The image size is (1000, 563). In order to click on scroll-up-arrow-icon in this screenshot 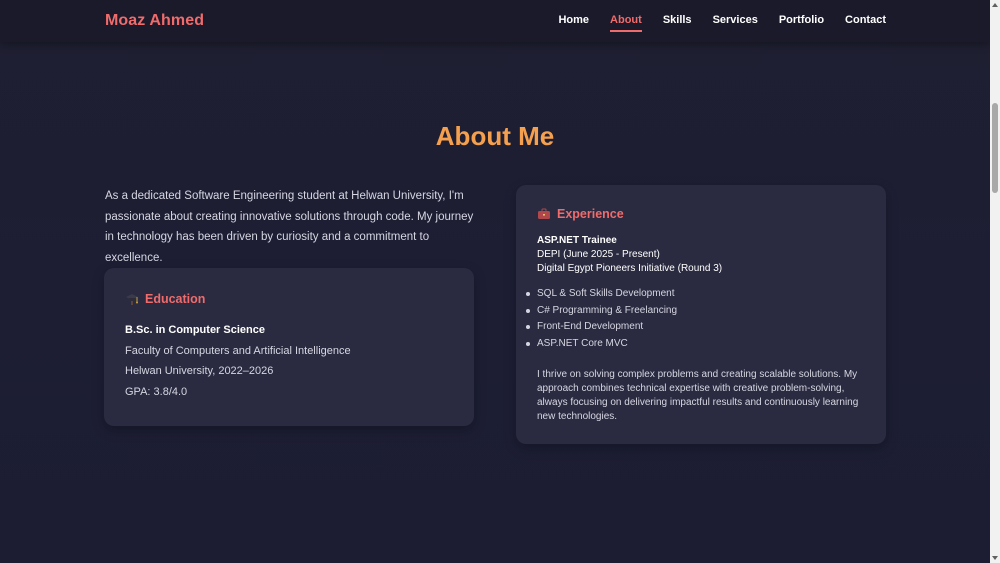, I will do `click(995, 5)`.